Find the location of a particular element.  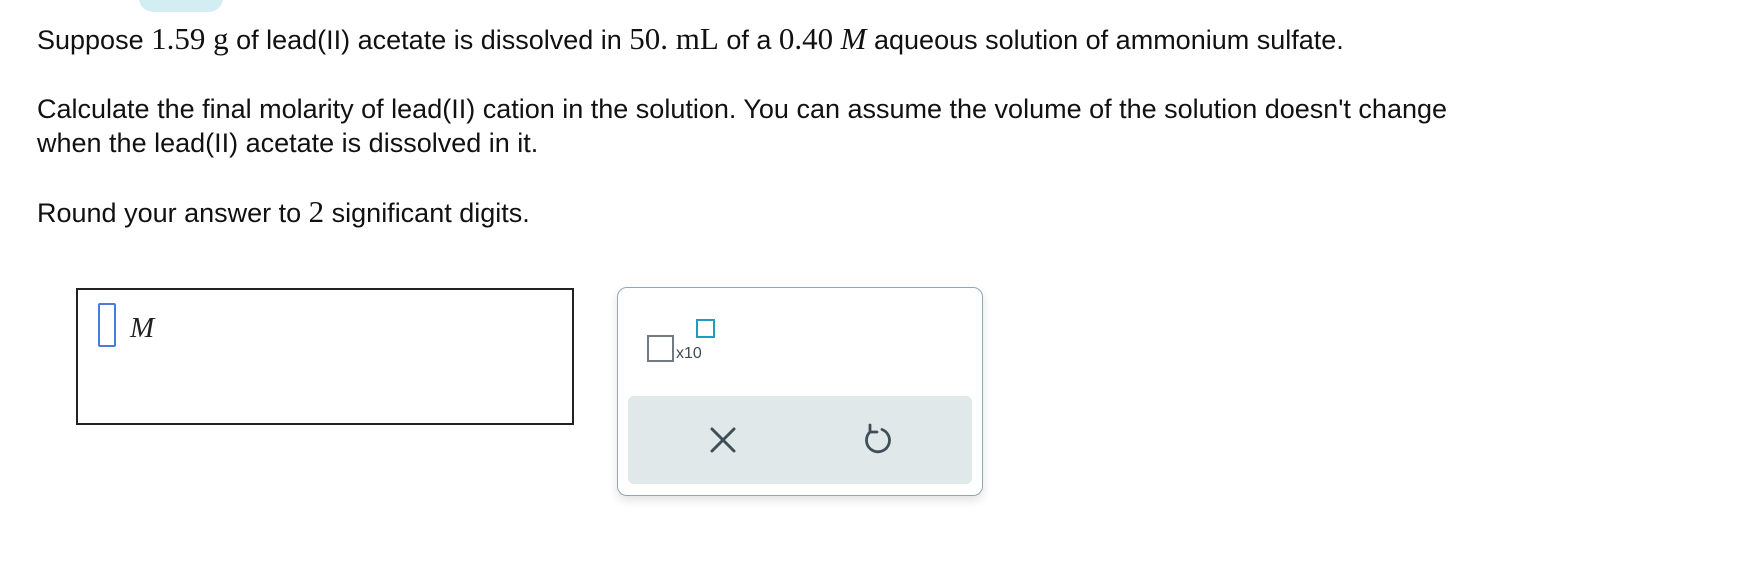

undo-button is located at coordinates (877, 440).